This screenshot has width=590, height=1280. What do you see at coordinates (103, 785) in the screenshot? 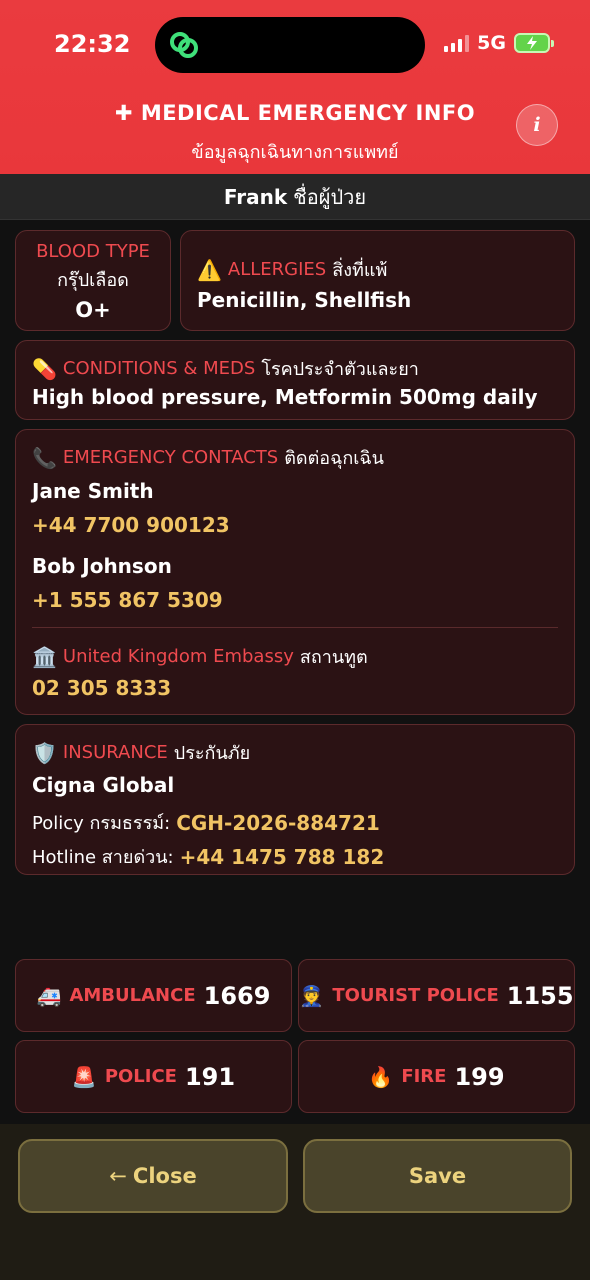
I see `insurance-provider: Cigna Global` at bounding box center [103, 785].